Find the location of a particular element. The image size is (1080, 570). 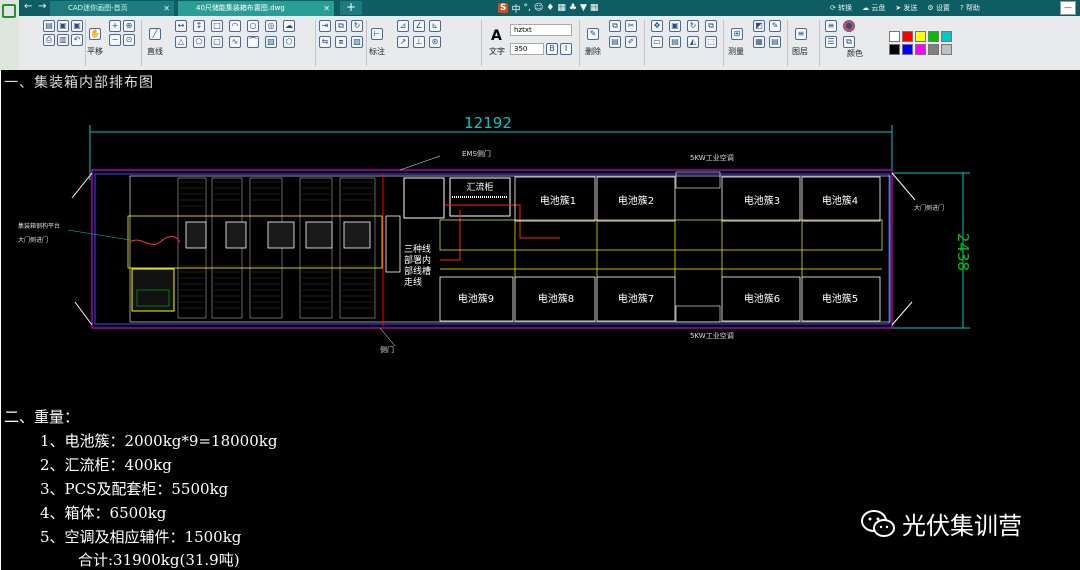

swatch-white is located at coordinates (894, 36).